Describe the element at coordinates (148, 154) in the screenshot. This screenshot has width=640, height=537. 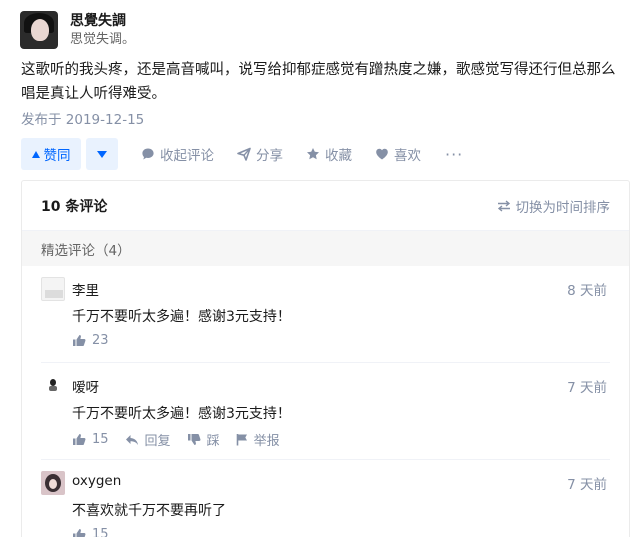
I see `comment-icon` at that location.